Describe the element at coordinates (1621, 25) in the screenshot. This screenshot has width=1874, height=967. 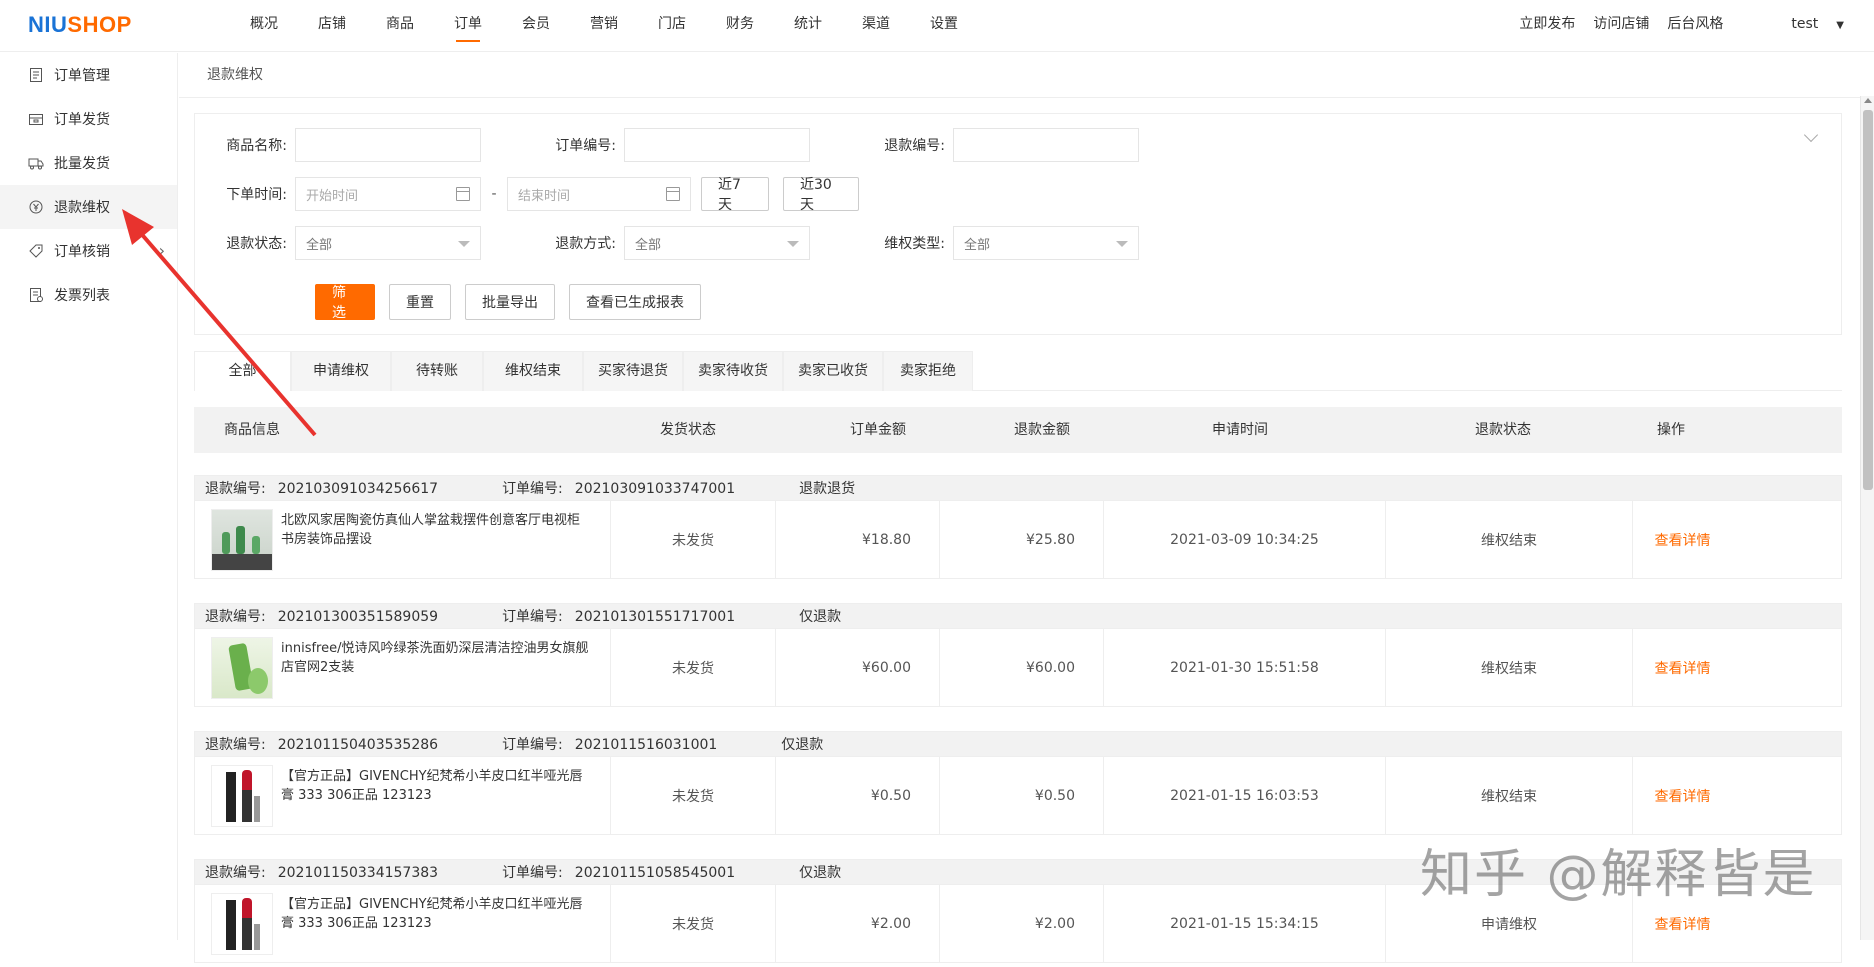
I see `visit-shop-link: 访问店铺` at that location.